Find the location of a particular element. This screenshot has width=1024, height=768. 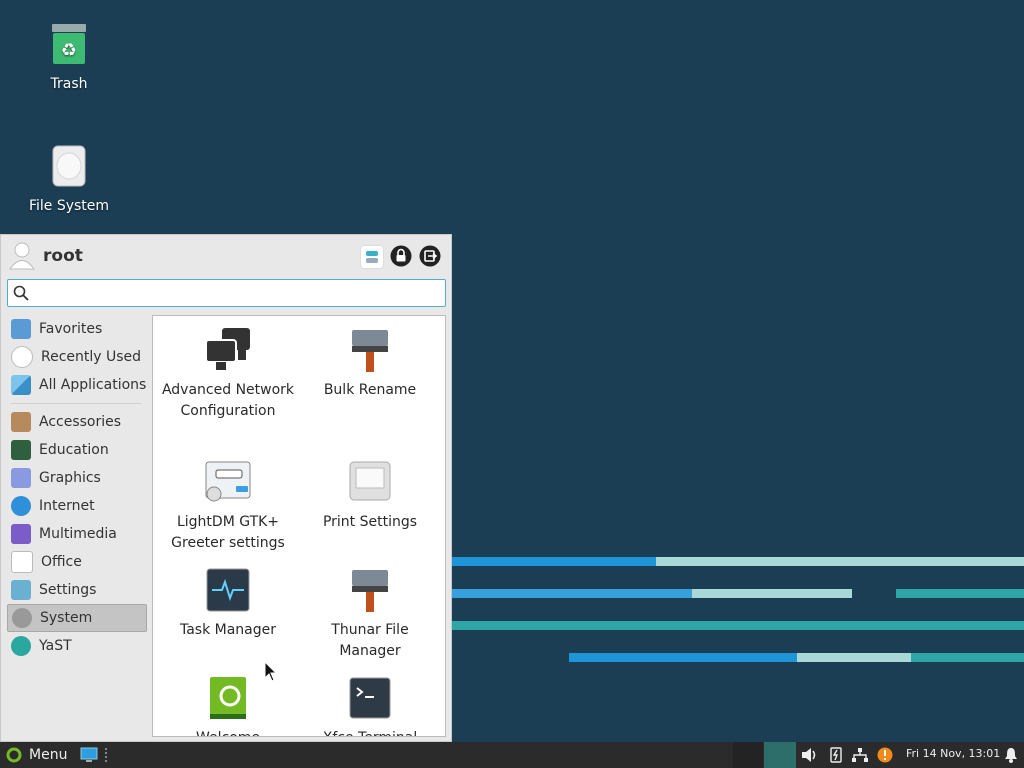

menu-button: Menu is located at coordinates (36, 755).